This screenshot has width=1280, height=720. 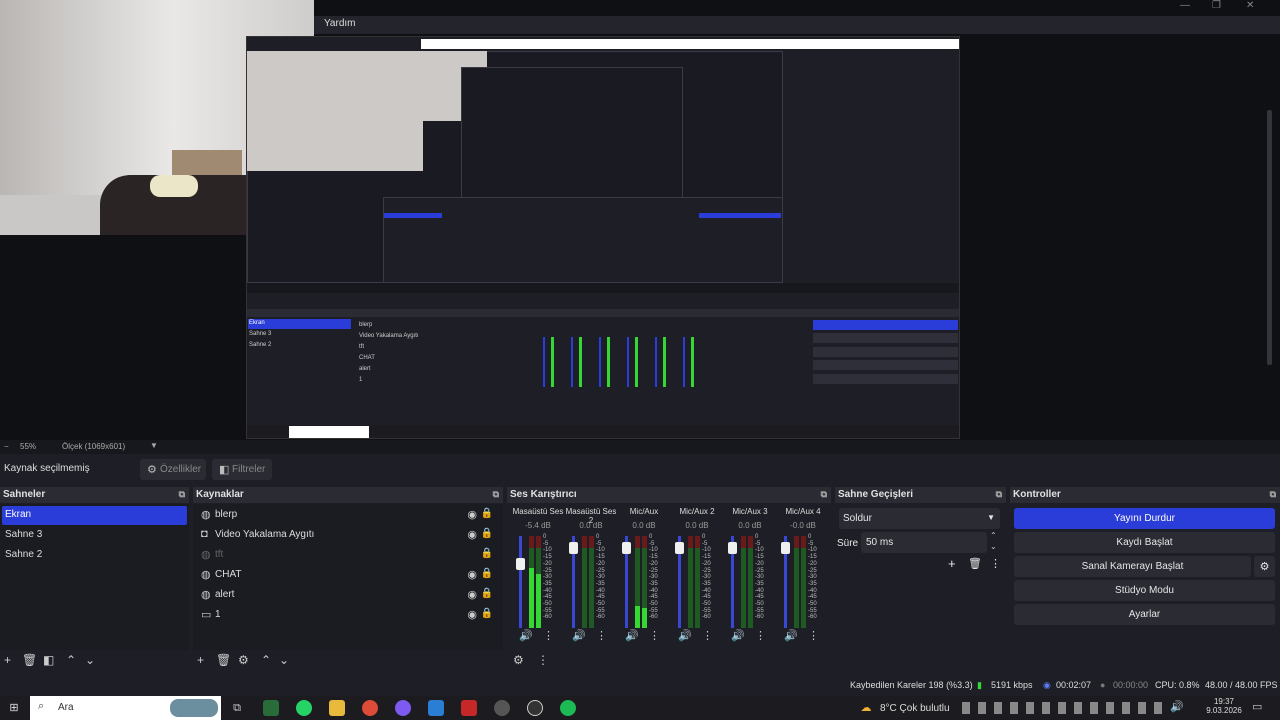 What do you see at coordinates (348, 575) in the screenshot?
I see `source-item: ◍ CHAT ◉ 🔒` at bounding box center [348, 575].